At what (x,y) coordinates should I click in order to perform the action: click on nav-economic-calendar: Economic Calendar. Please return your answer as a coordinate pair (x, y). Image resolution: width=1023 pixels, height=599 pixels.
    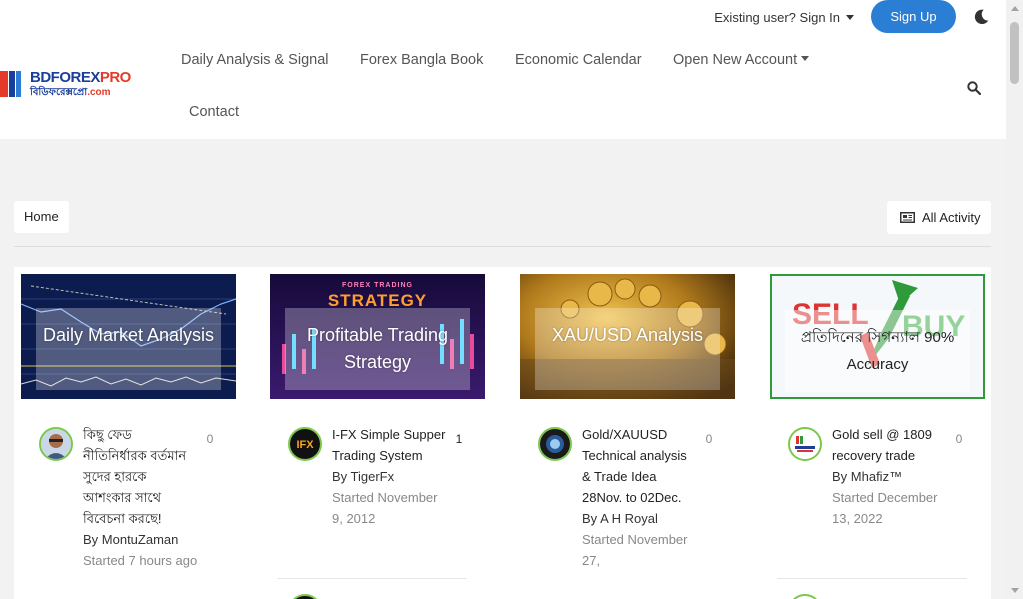
    Looking at the image, I should click on (578, 60).